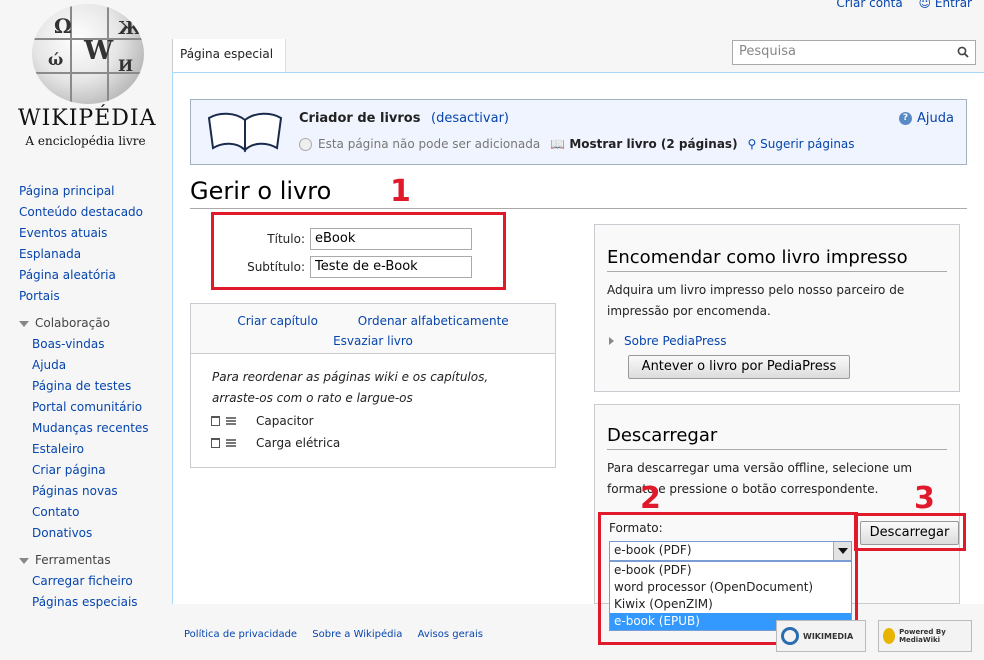 This screenshot has width=984, height=660. What do you see at coordinates (100, 344) in the screenshot?
I see `sidebar-item-welcome: Boas-vindas` at bounding box center [100, 344].